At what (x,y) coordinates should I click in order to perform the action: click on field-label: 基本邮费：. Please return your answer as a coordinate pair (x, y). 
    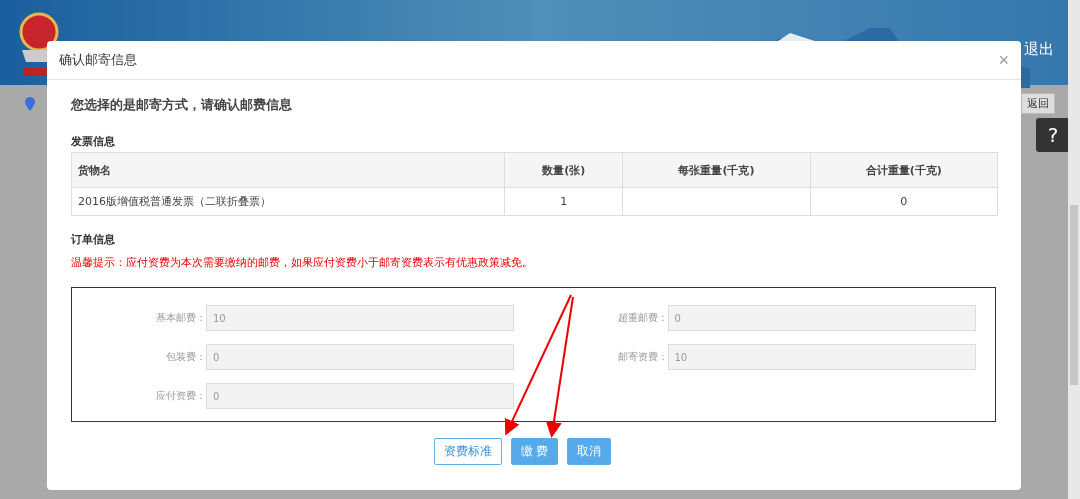
    Looking at the image, I should click on (180, 318).